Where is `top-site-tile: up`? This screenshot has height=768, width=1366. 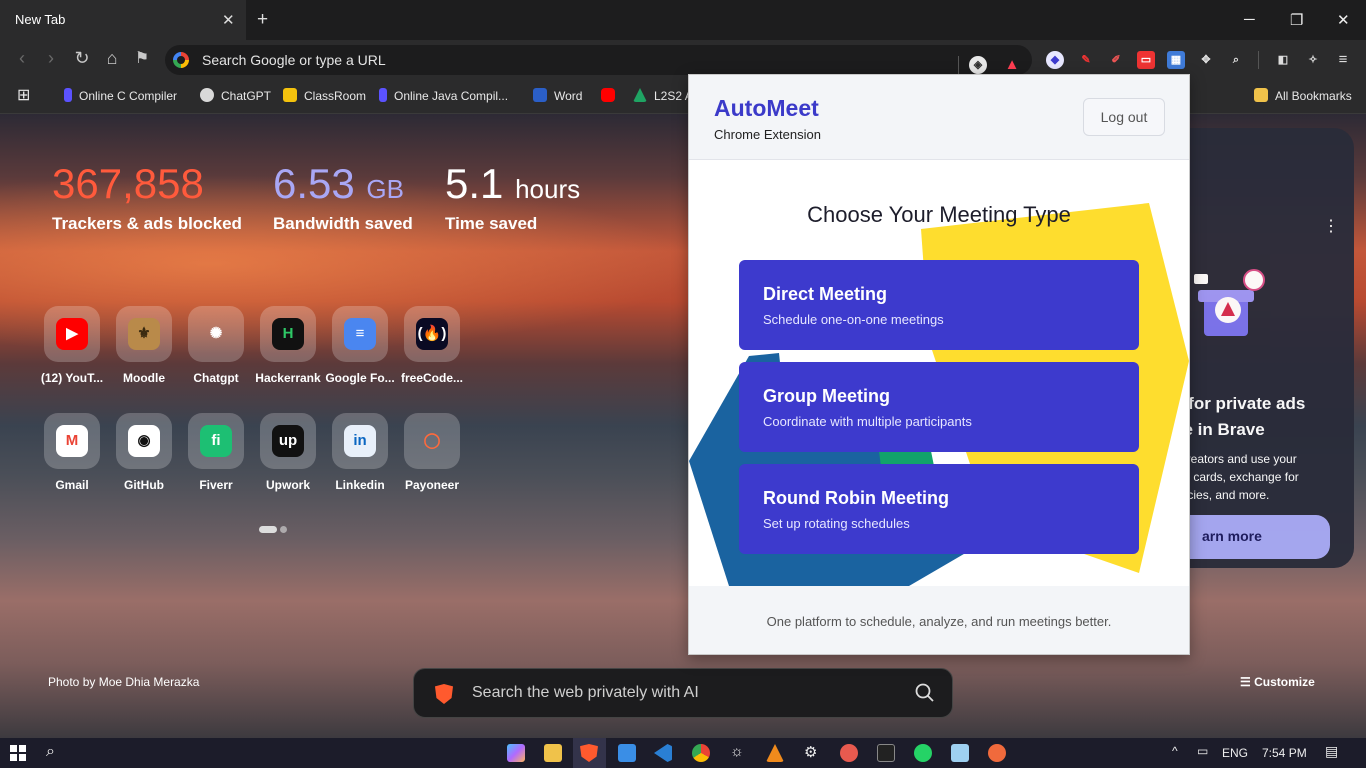 top-site-tile: up is located at coordinates (288, 441).